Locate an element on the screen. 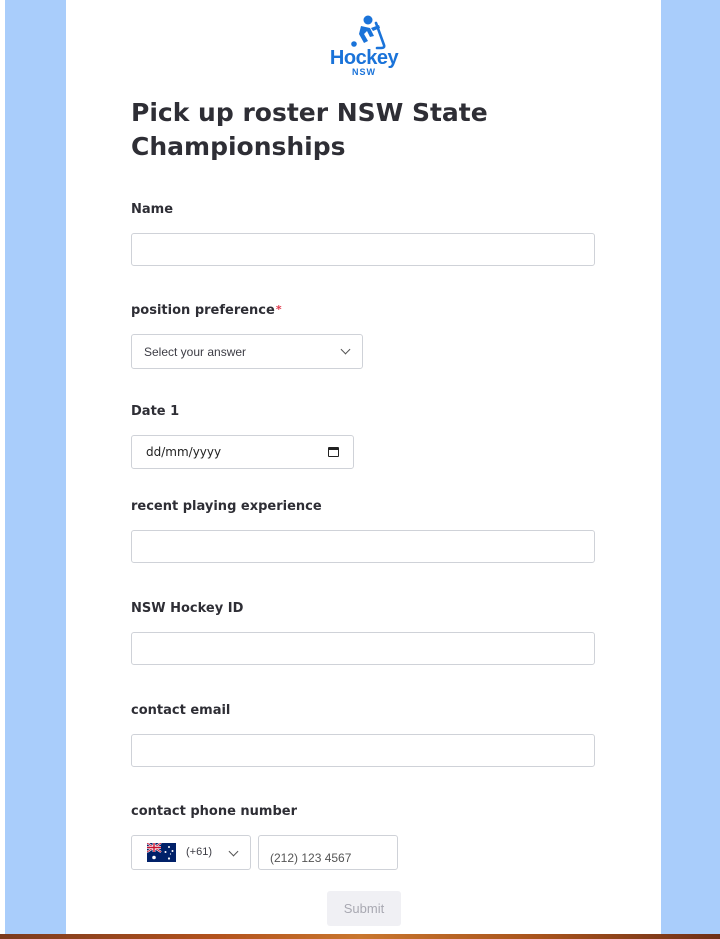 The image size is (720, 939). submit-button: Submit is located at coordinates (364, 908).